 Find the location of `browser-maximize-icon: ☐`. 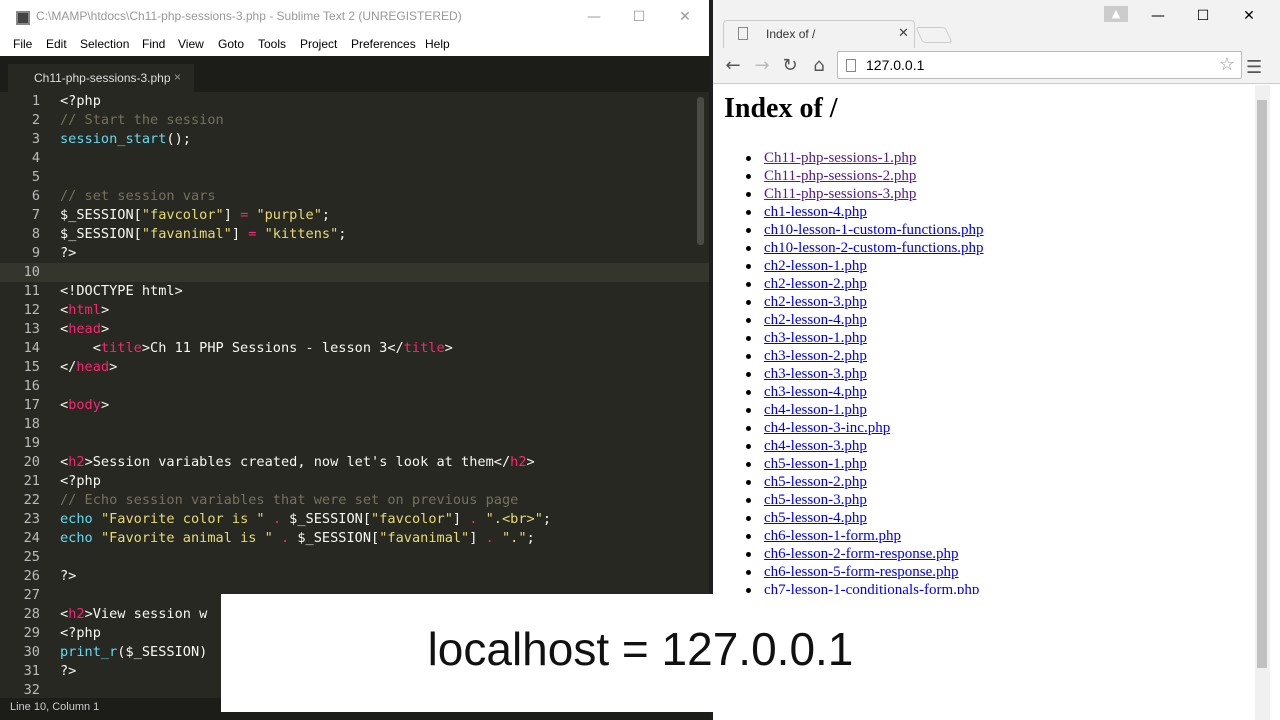

browser-maximize-icon: ☐ is located at coordinates (1203, 16).